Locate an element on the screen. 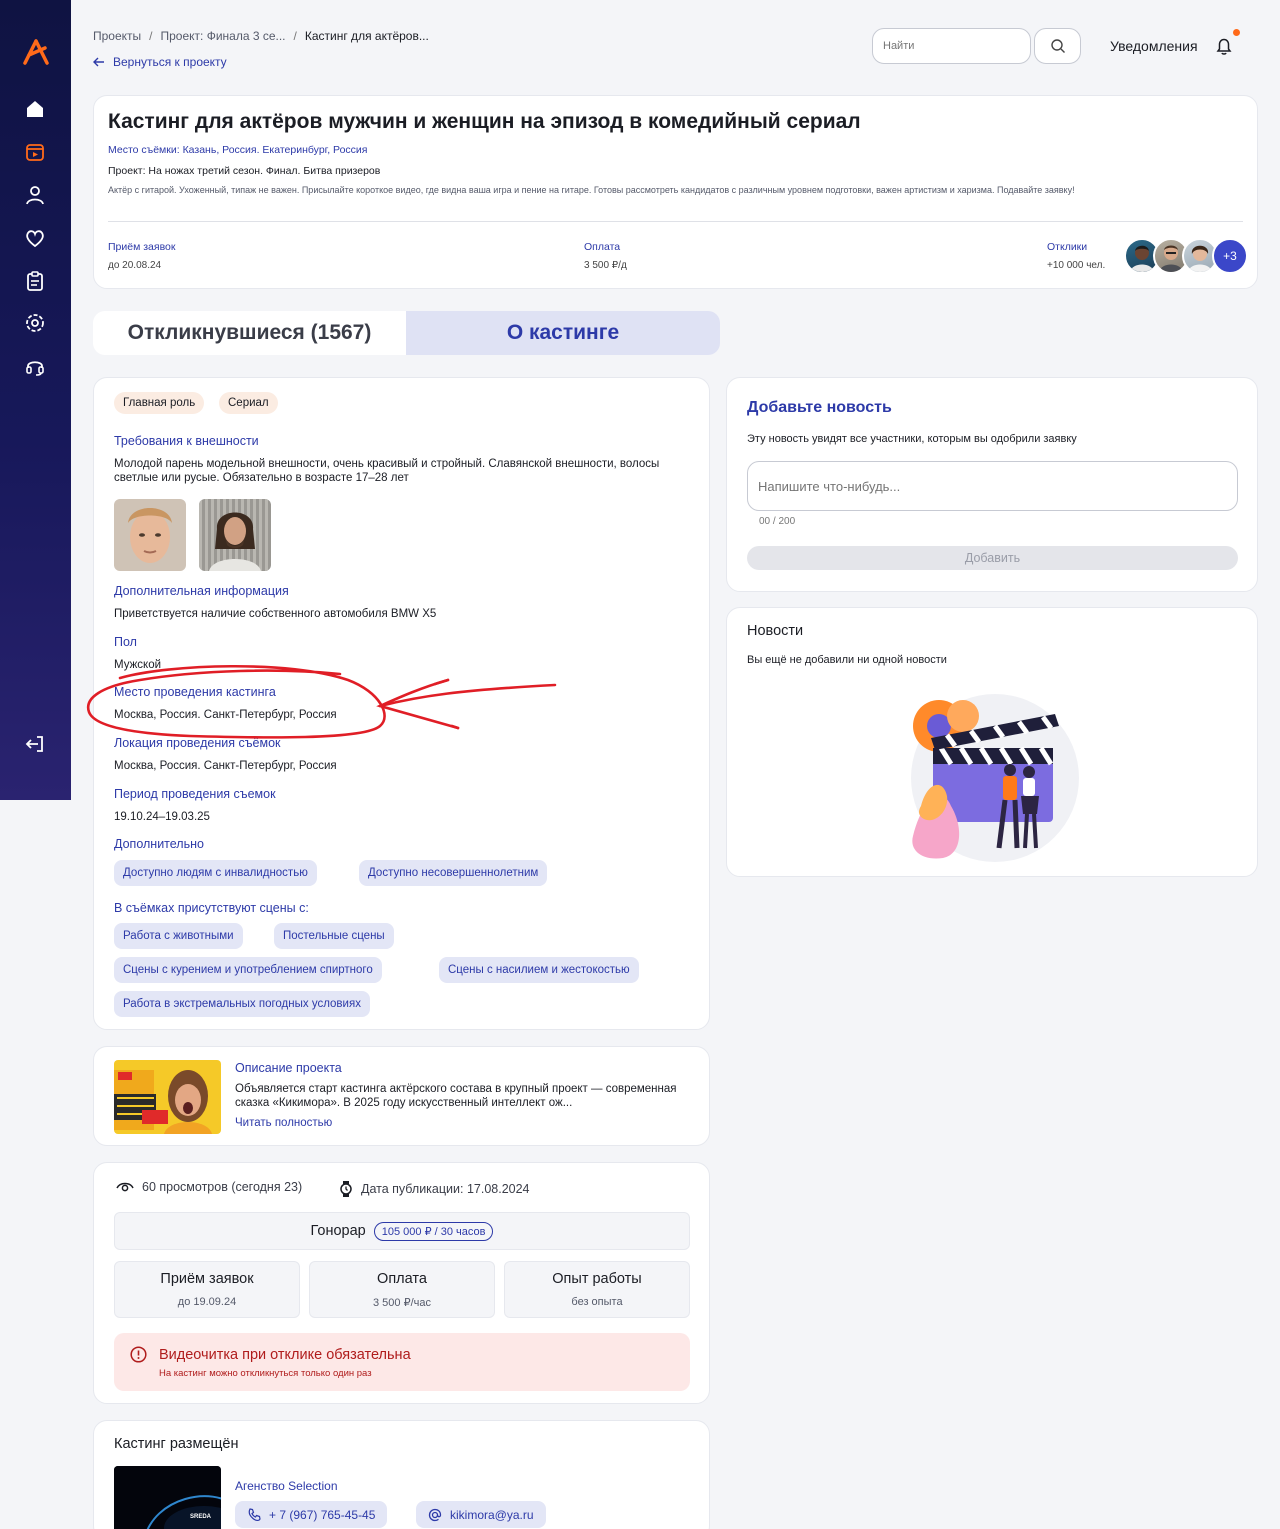 The height and width of the screenshot is (1529, 1280). scene-tag: Работа с животными is located at coordinates (178, 936).